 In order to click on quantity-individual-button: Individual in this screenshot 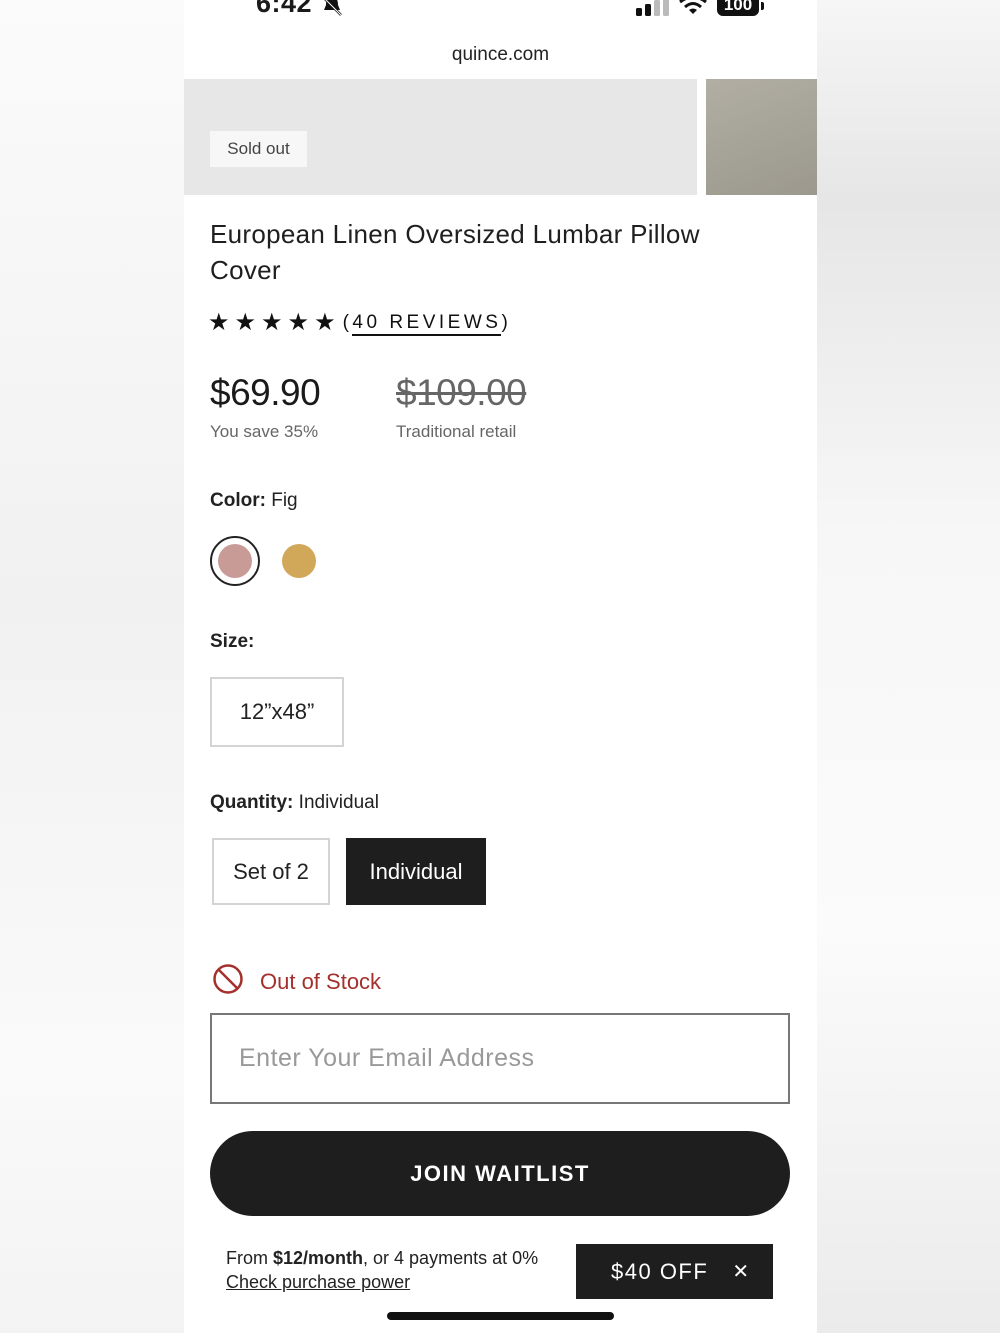, I will do `click(416, 871)`.